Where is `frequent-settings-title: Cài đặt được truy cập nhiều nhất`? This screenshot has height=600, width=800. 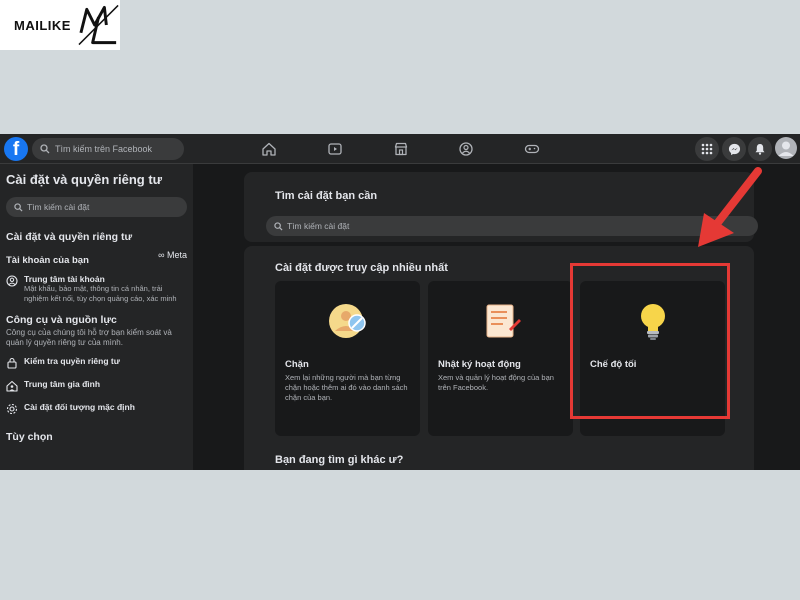 frequent-settings-title: Cài đặt được truy cập nhiều nhất is located at coordinates (361, 268).